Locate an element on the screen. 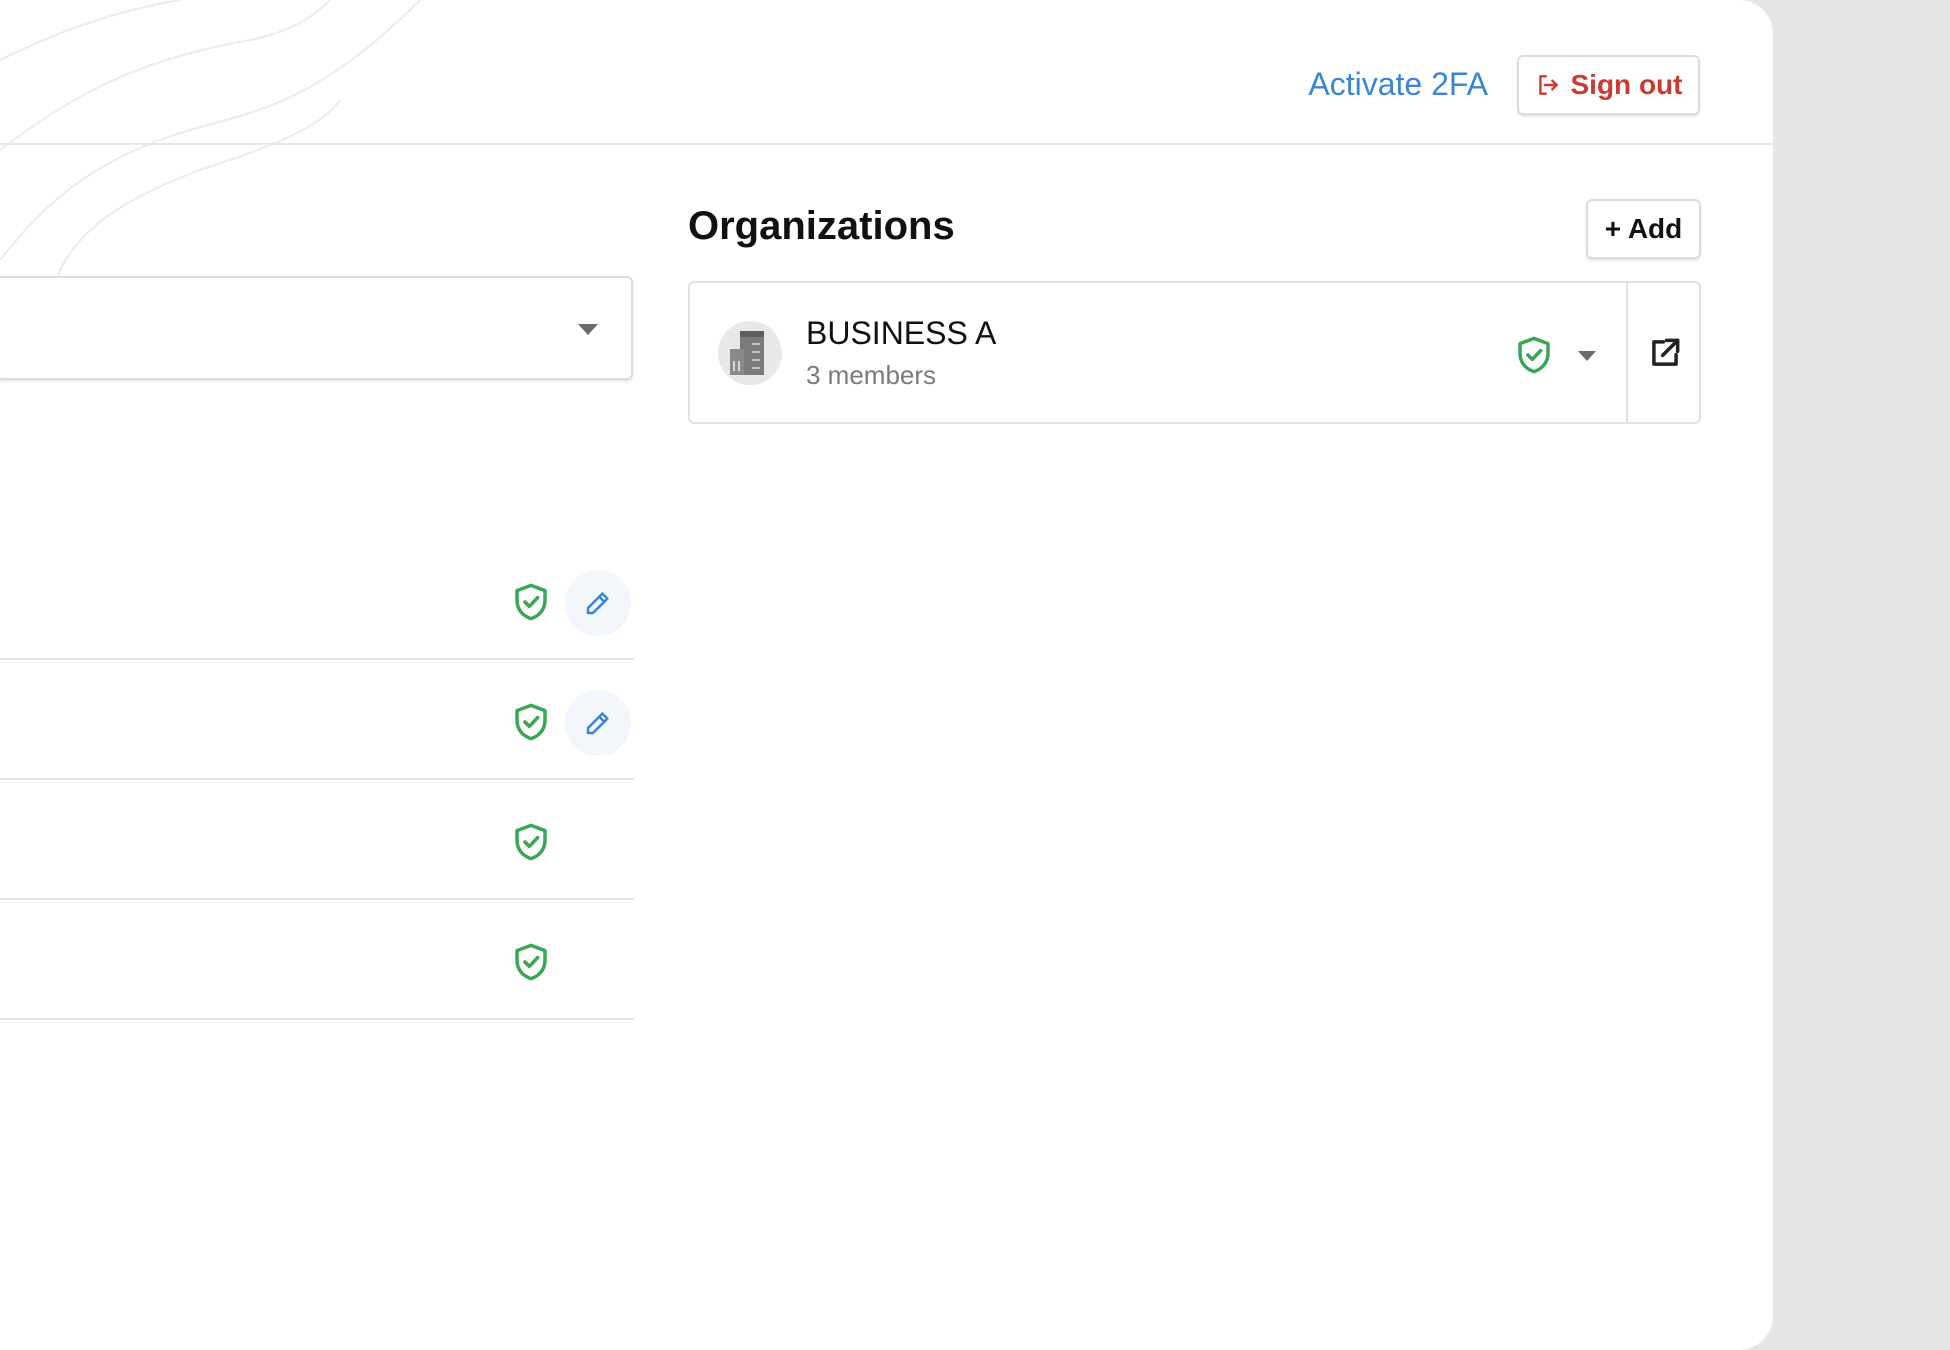 This screenshot has width=1950, height=1350. activate-2fa-link: Activate 2FA is located at coordinates (1398, 84).